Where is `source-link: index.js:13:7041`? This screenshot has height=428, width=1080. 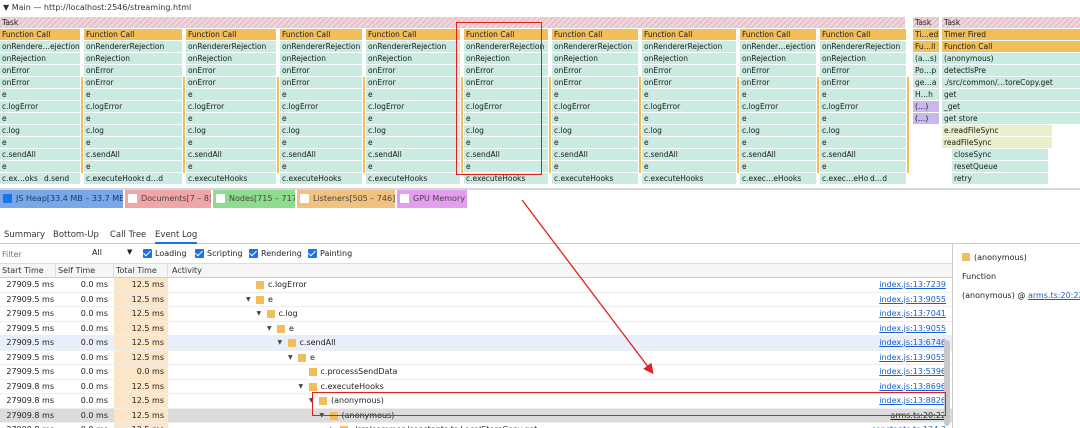 source-link: index.js:13:7041 is located at coordinates (912, 314).